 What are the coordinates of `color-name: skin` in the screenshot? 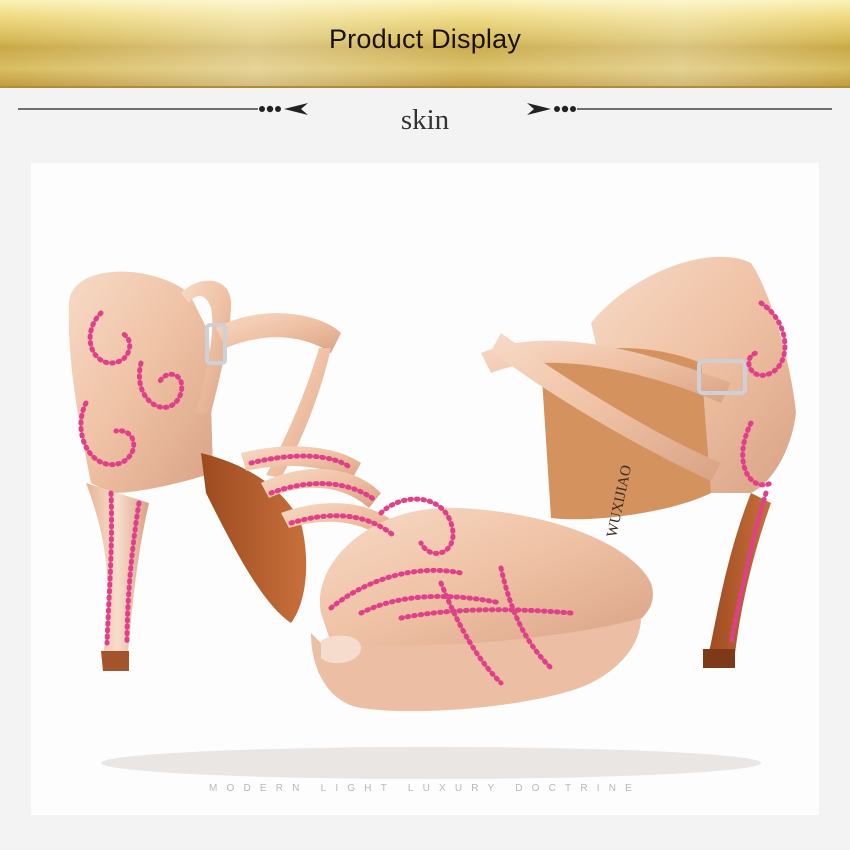 It's located at (425, 120).